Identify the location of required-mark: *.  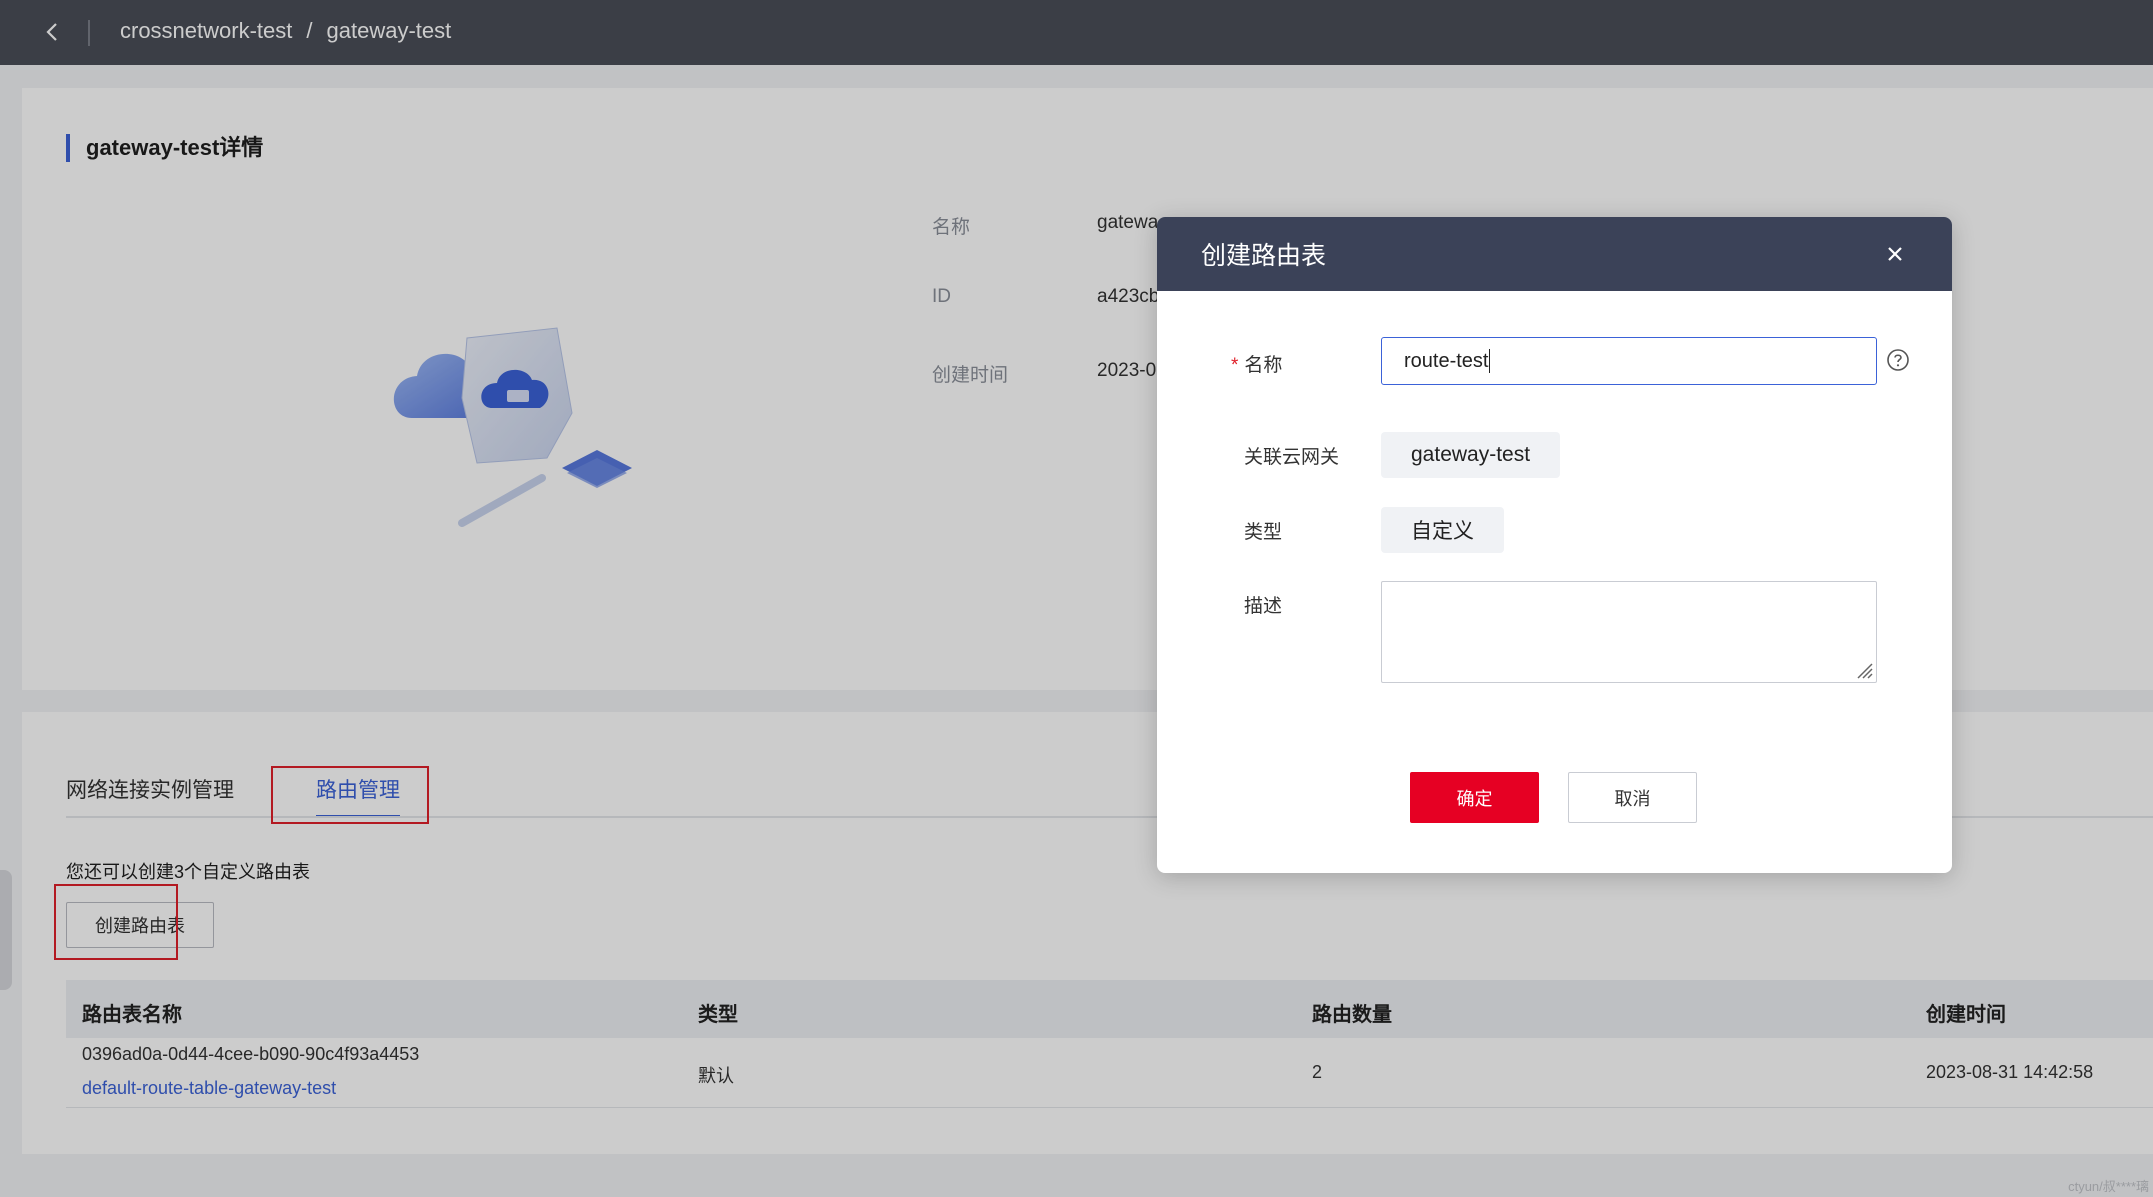
(1235, 365).